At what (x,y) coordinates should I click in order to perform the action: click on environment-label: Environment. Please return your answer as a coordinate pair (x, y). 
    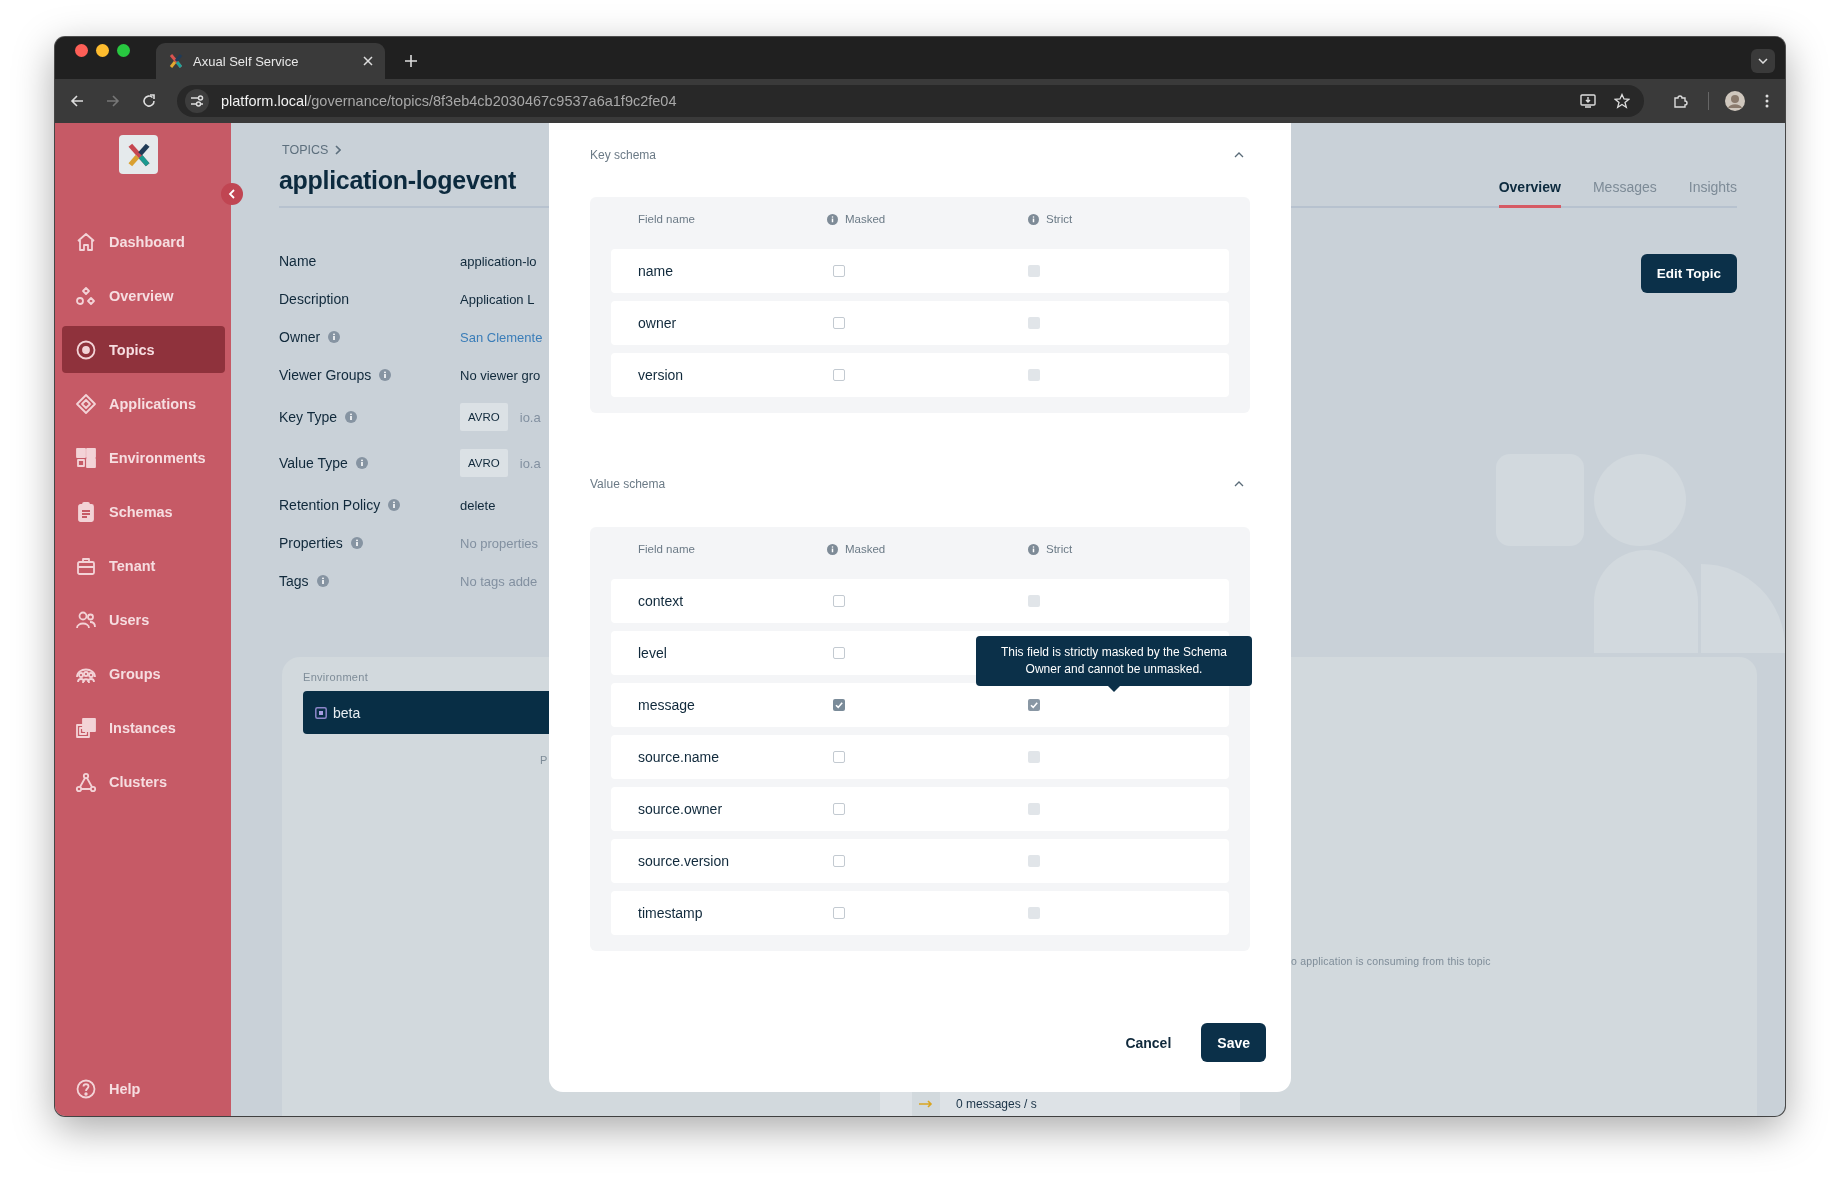
    Looking at the image, I should click on (336, 677).